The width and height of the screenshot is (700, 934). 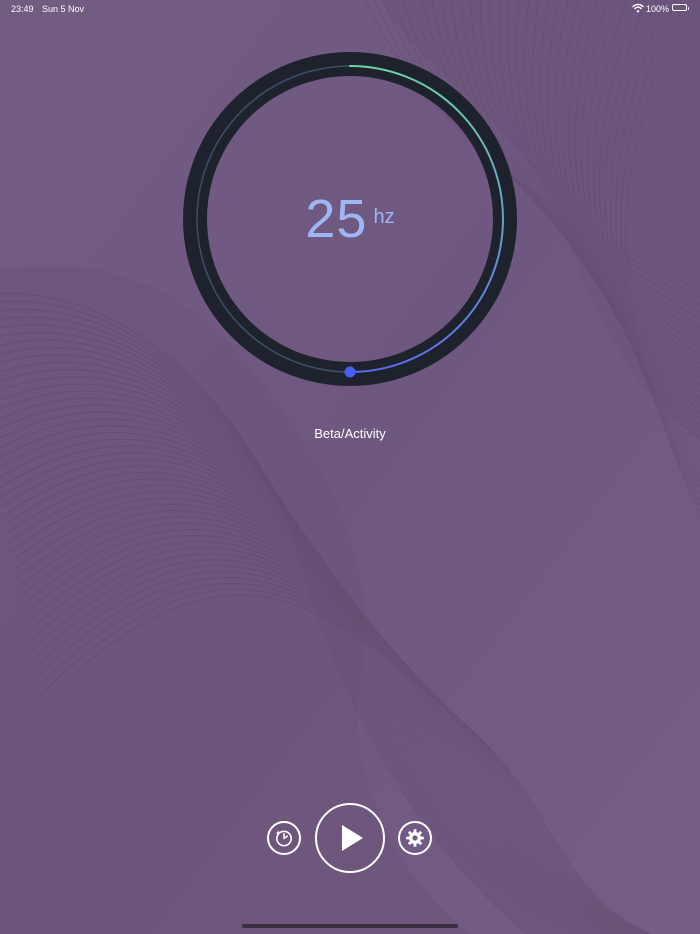 What do you see at coordinates (680, 7) in the screenshot?
I see `battery-full-icon` at bounding box center [680, 7].